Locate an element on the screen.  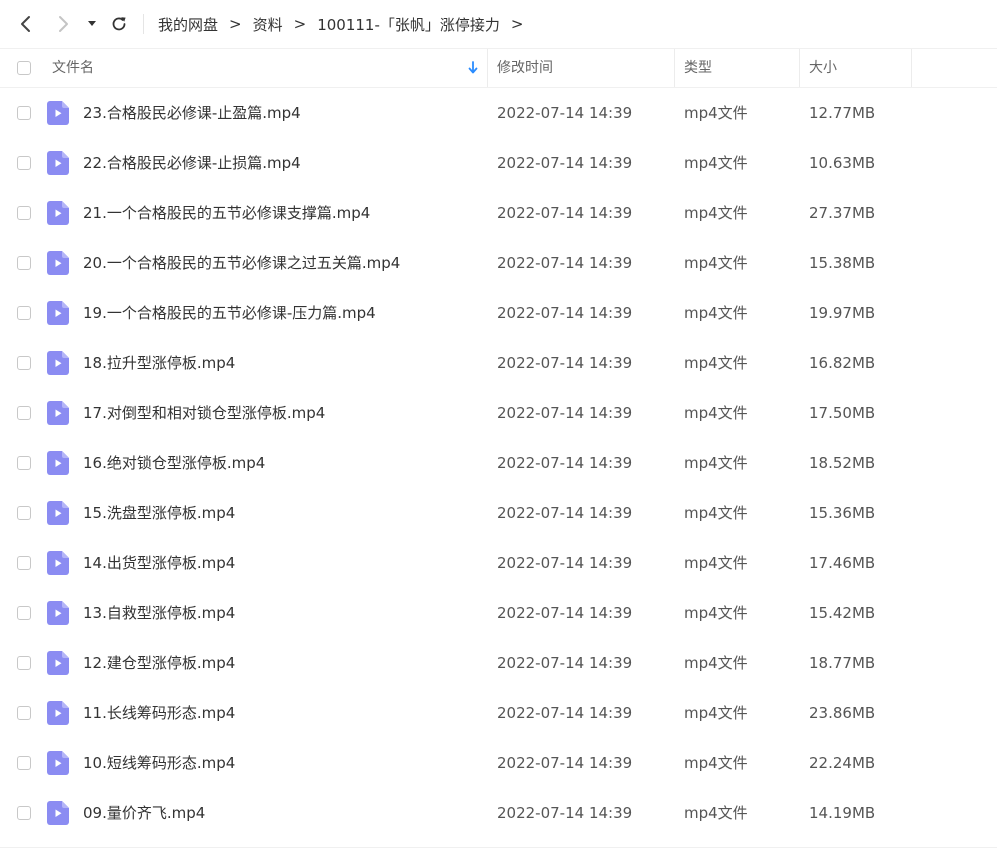
file-name: 19.一个合格股民的五节必修课-压力篇.mp4 is located at coordinates (229, 313).